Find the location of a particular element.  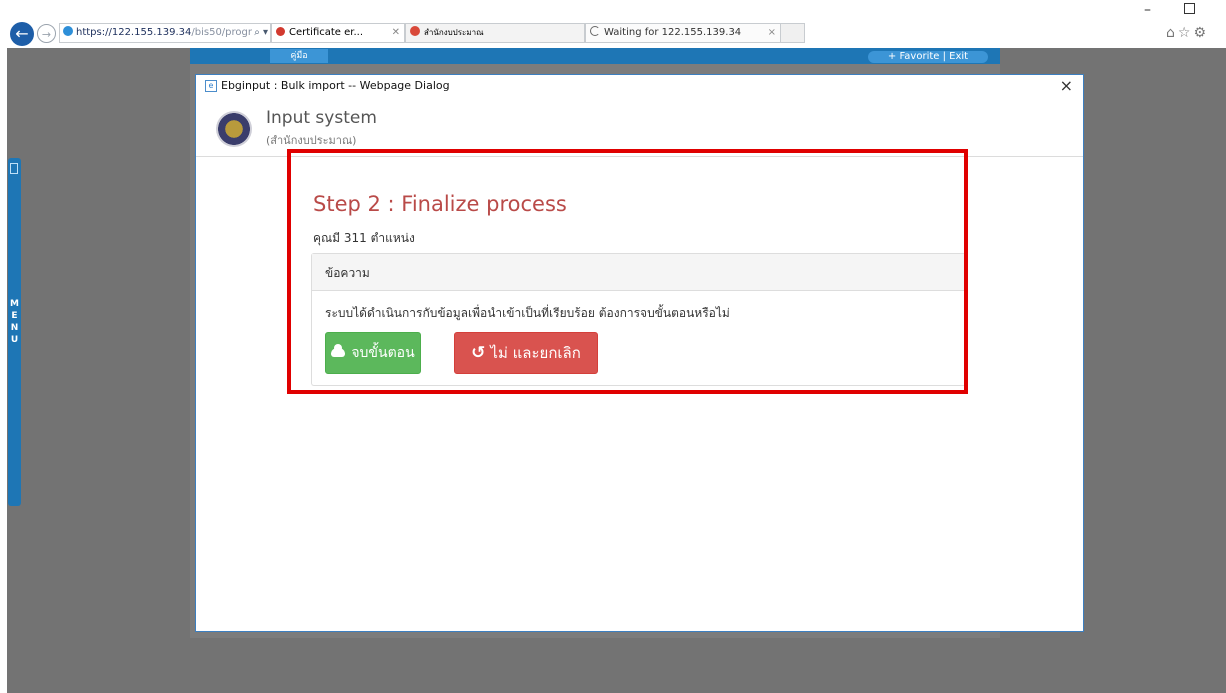

system-title: Input system is located at coordinates (321, 118).